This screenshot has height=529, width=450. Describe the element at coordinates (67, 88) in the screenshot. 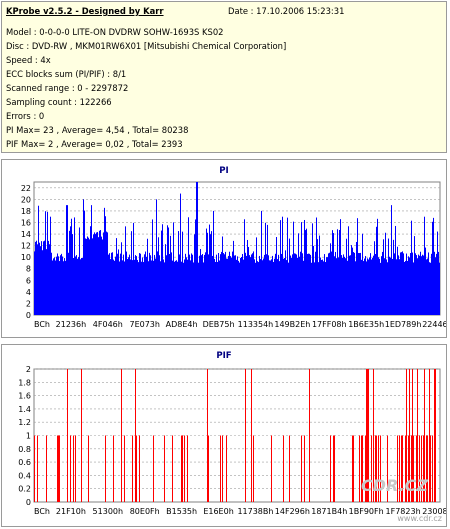

I see `range-line: Scanned range : 0 - 2297872` at that location.